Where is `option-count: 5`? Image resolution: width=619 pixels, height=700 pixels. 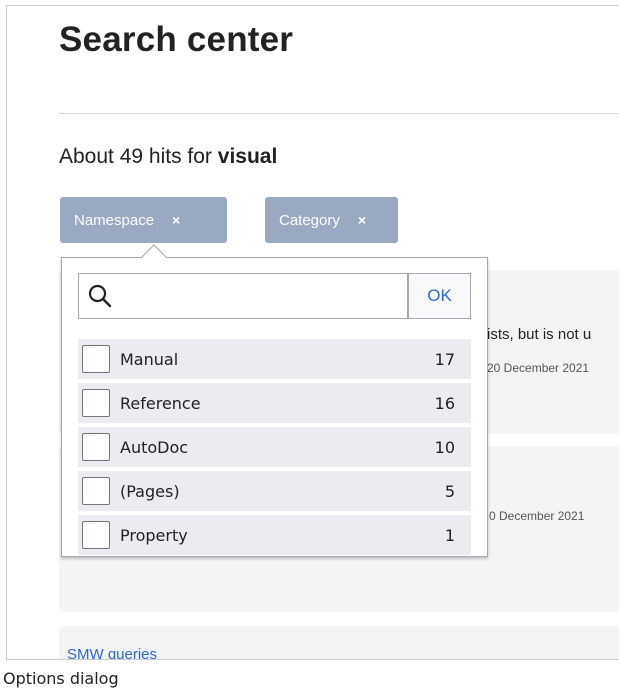 option-count: 5 is located at coordinates (449, 491).